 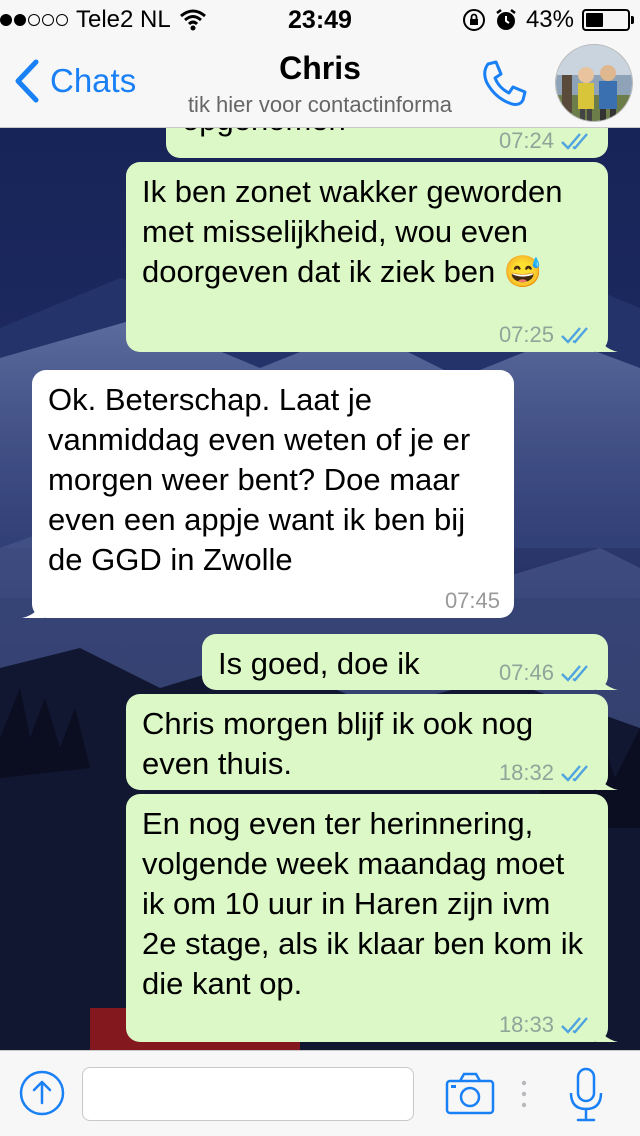 What do you see at coordinates (320, 20) in the screenshot?
I see `status-bar: Tele2 NL 23:49 43%` at bounding box center [320, 20].